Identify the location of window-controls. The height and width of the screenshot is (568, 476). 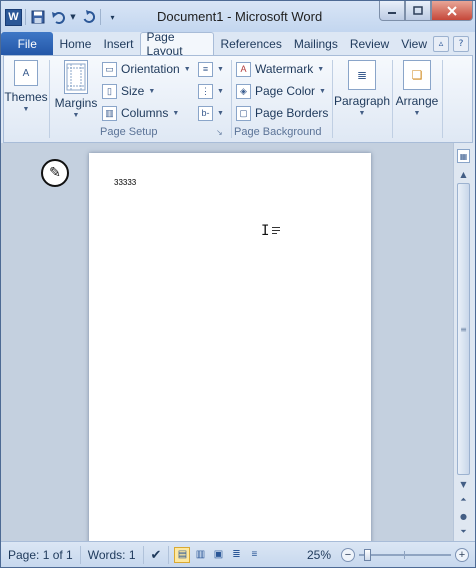
(426, 11).